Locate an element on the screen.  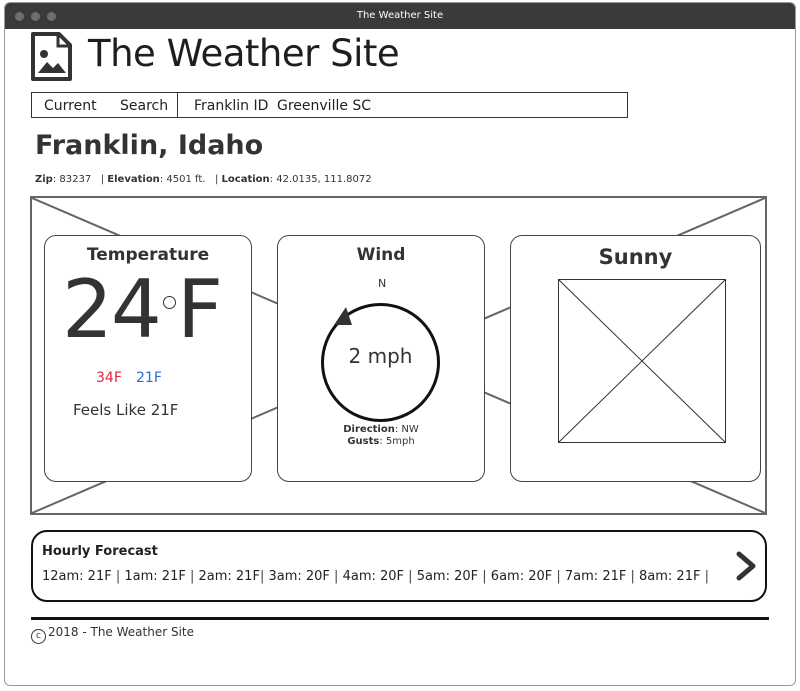
coords-value: : 42.0135, 111.8072 is located at coordinates (320, 179).